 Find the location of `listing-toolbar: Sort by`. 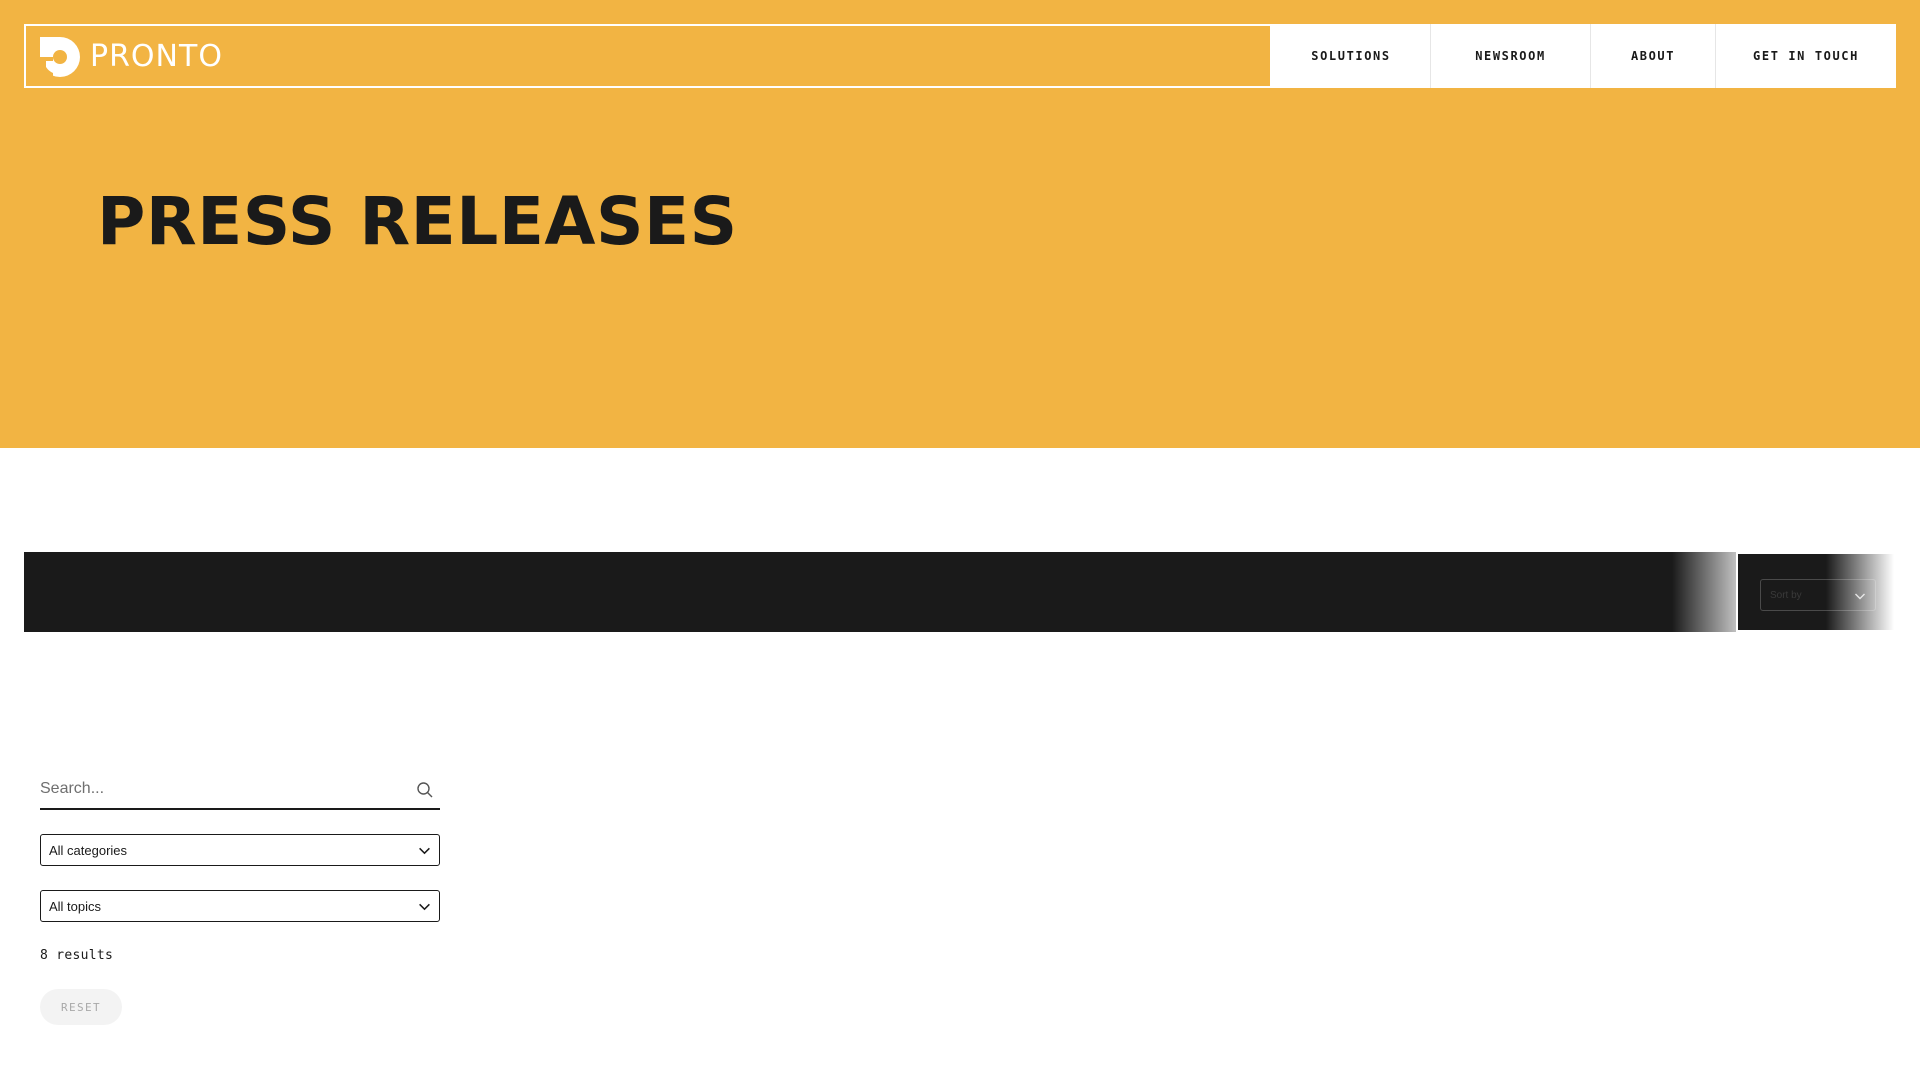

listing-toolbar: Sort by is located at coordinates (960, 592).